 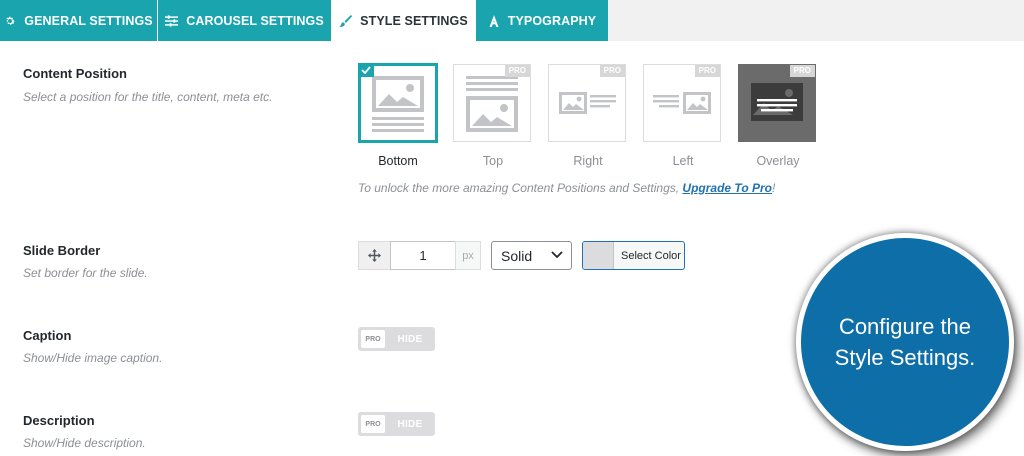 I want to click on position-option-left: PRO, so click(x=682, y=103).